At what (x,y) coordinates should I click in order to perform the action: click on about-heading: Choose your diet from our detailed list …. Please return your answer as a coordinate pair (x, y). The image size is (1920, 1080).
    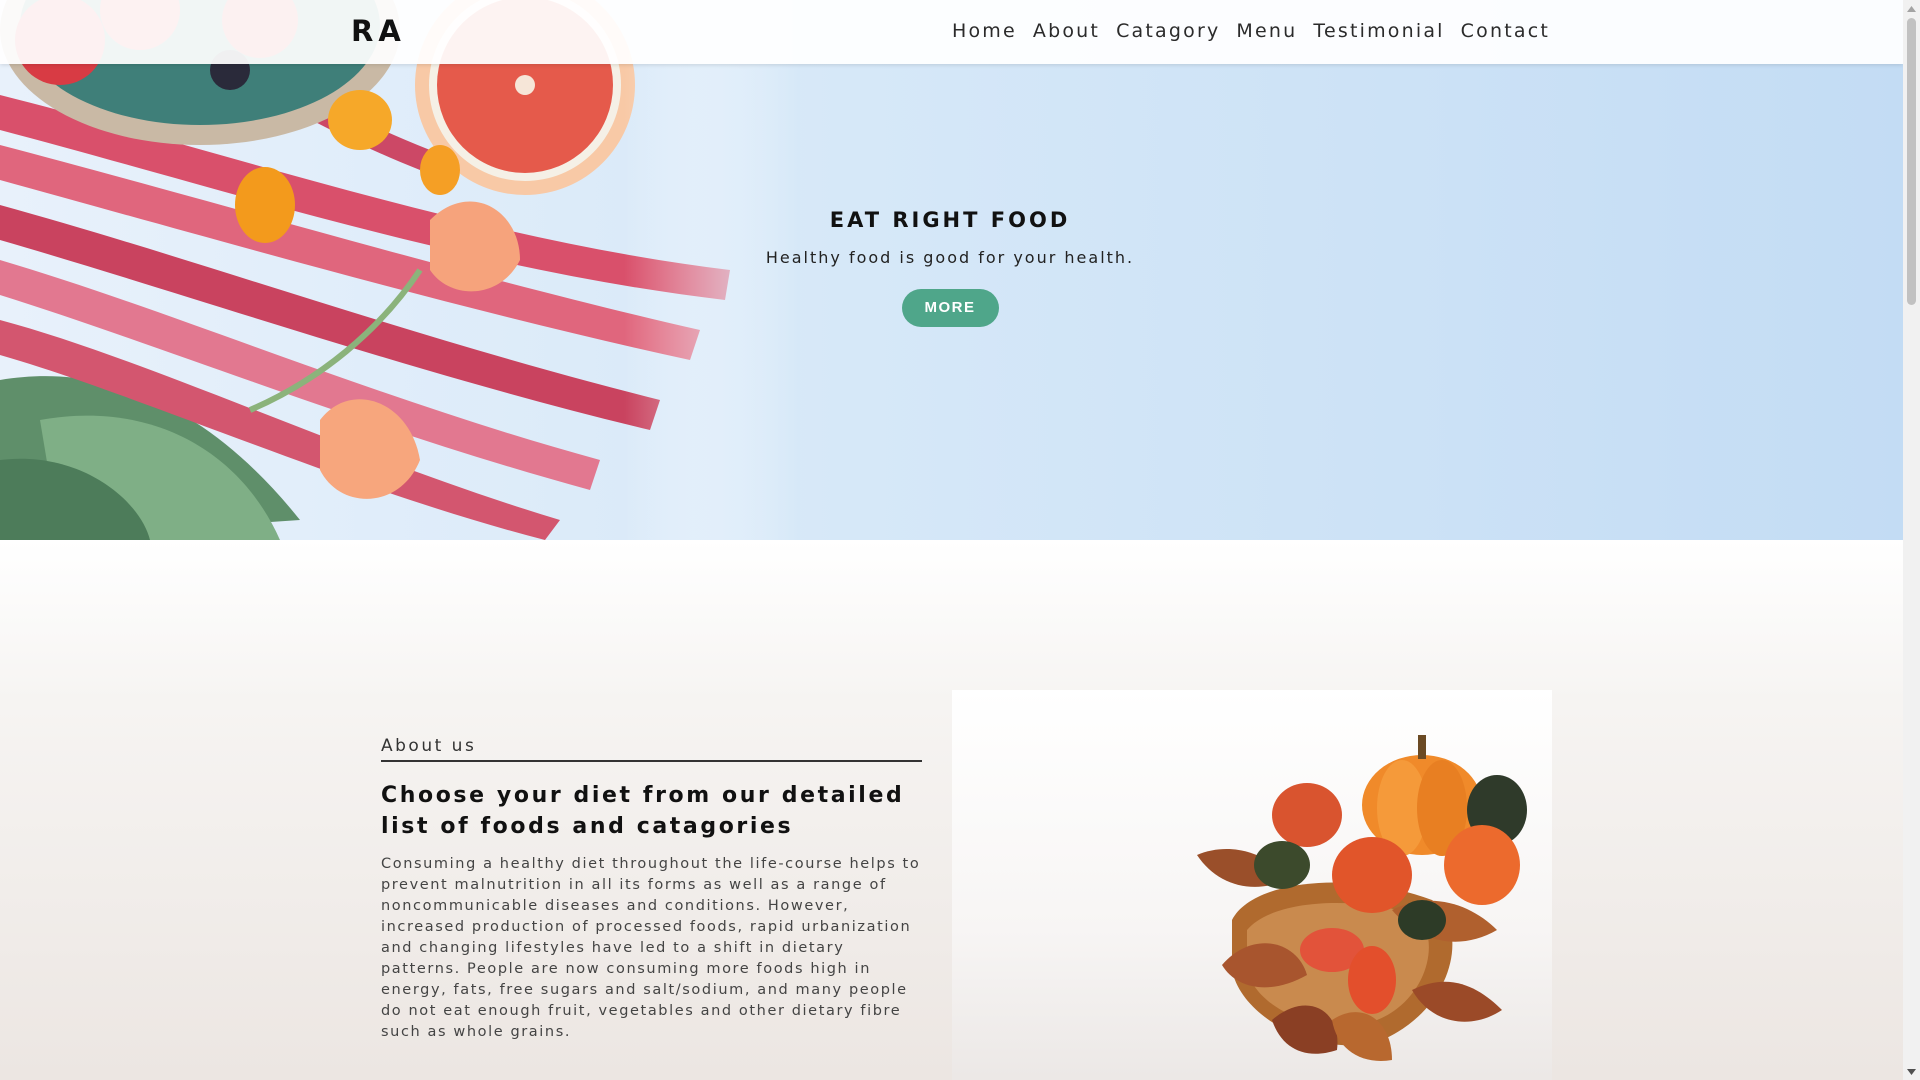
    Looking at the image, I should click on (643, 811).